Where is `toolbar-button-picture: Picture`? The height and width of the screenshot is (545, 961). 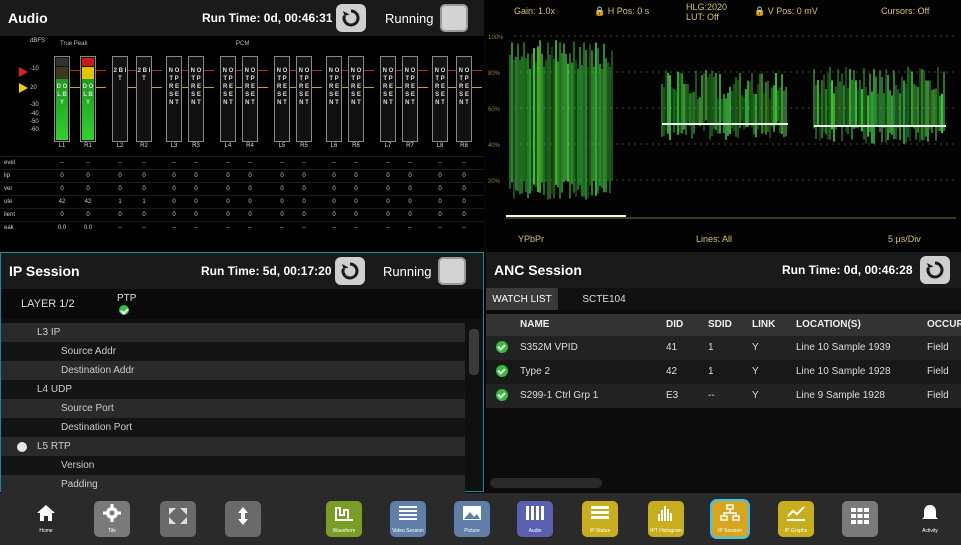 toolbar-button-picture: Picture is located at coordinates (472, 519).